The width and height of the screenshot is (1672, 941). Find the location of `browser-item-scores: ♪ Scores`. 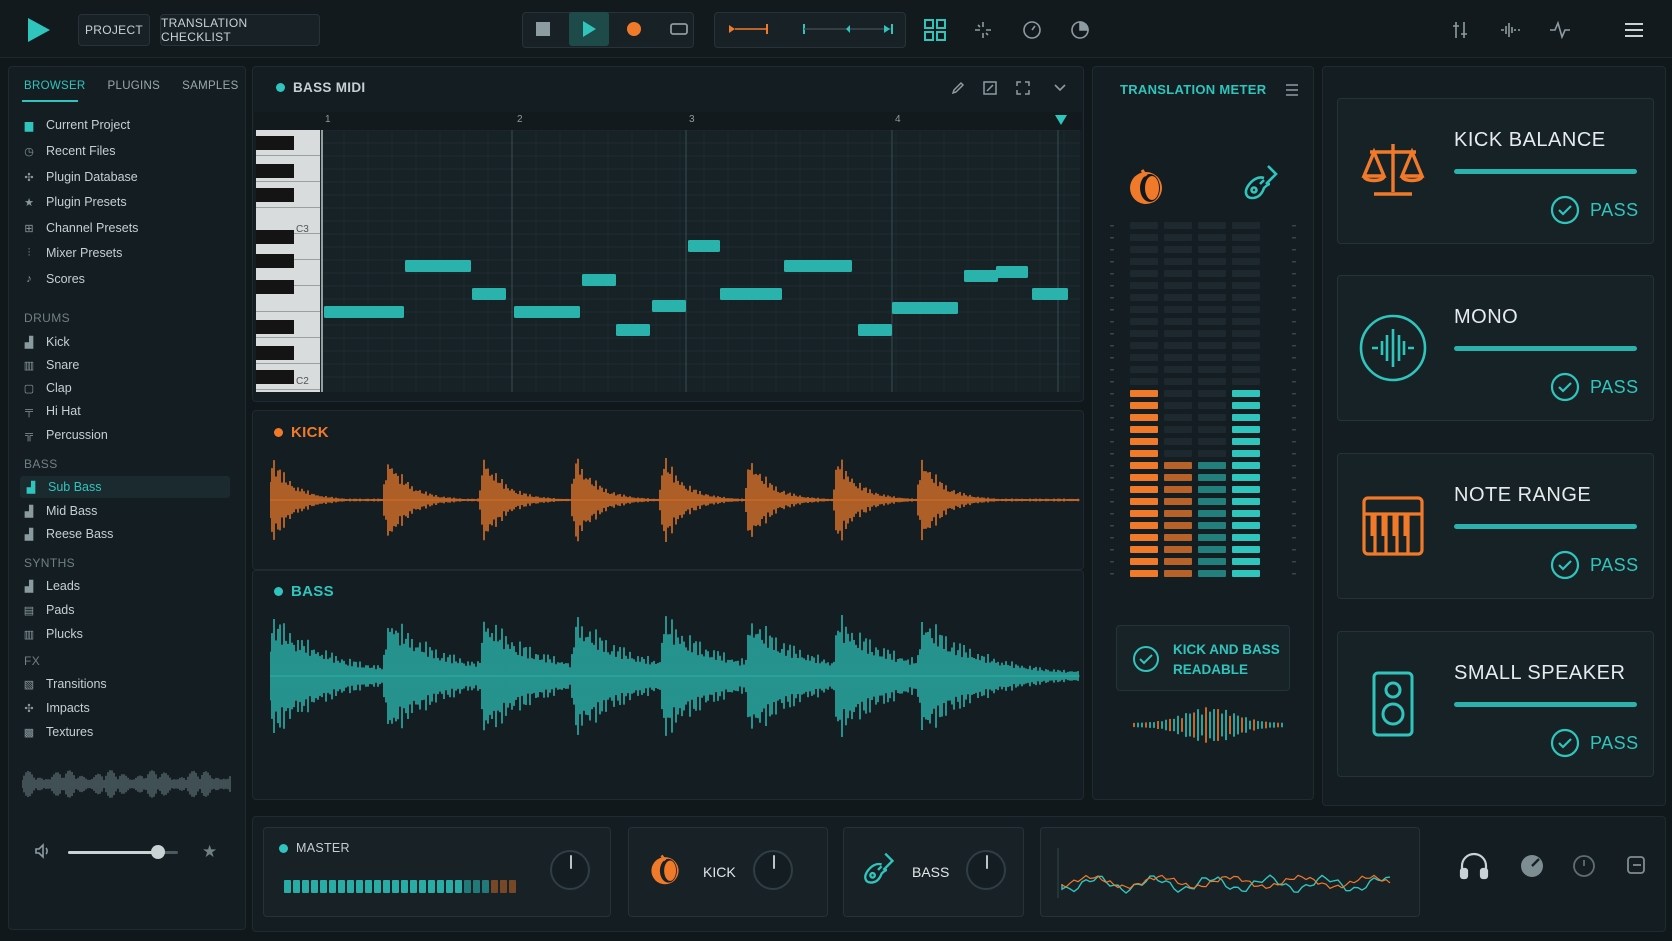

browser-item-scores: ♪ Scores is located at coordinates (53, 279).